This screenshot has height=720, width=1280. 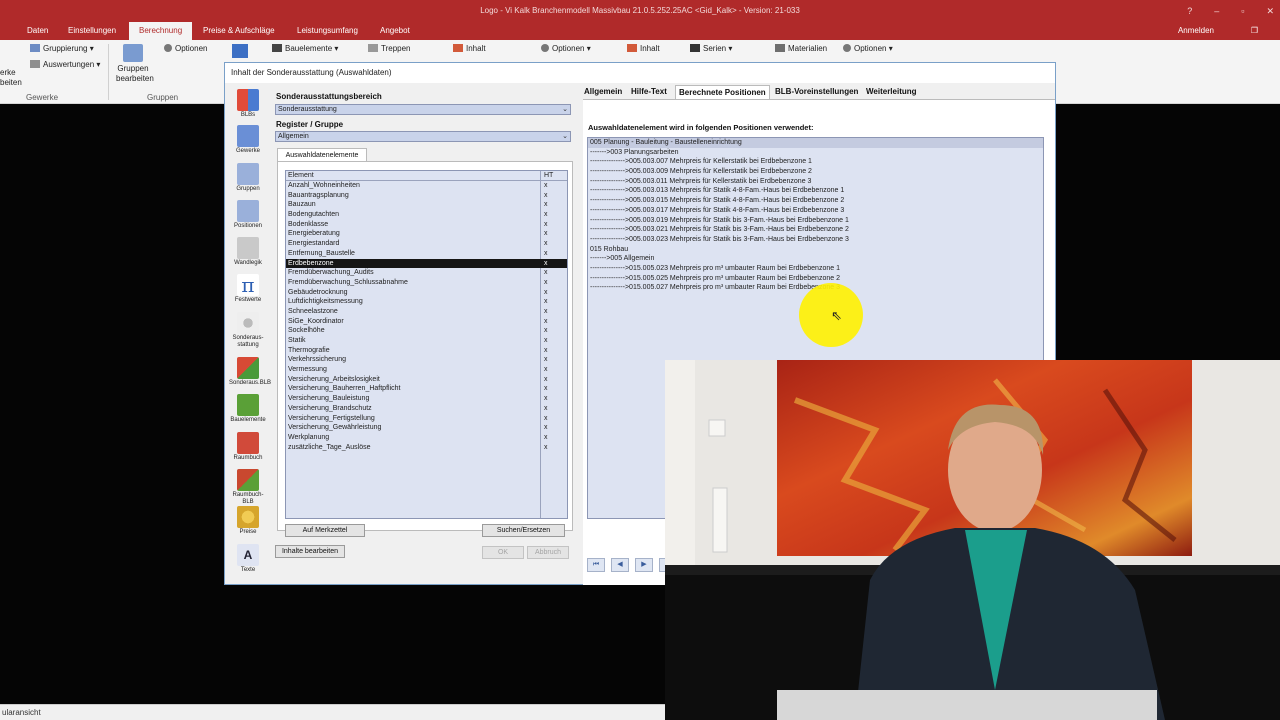 I want to click on optionen-button-3: Optionen ▾, so click(x=868, y=48).